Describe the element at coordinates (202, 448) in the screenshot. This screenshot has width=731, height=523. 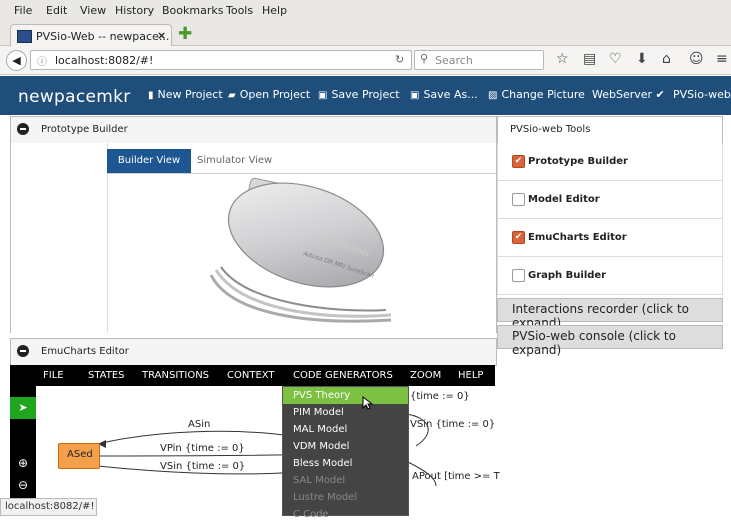
I see `transition-vpin: VPin {time := 0}` at that location.